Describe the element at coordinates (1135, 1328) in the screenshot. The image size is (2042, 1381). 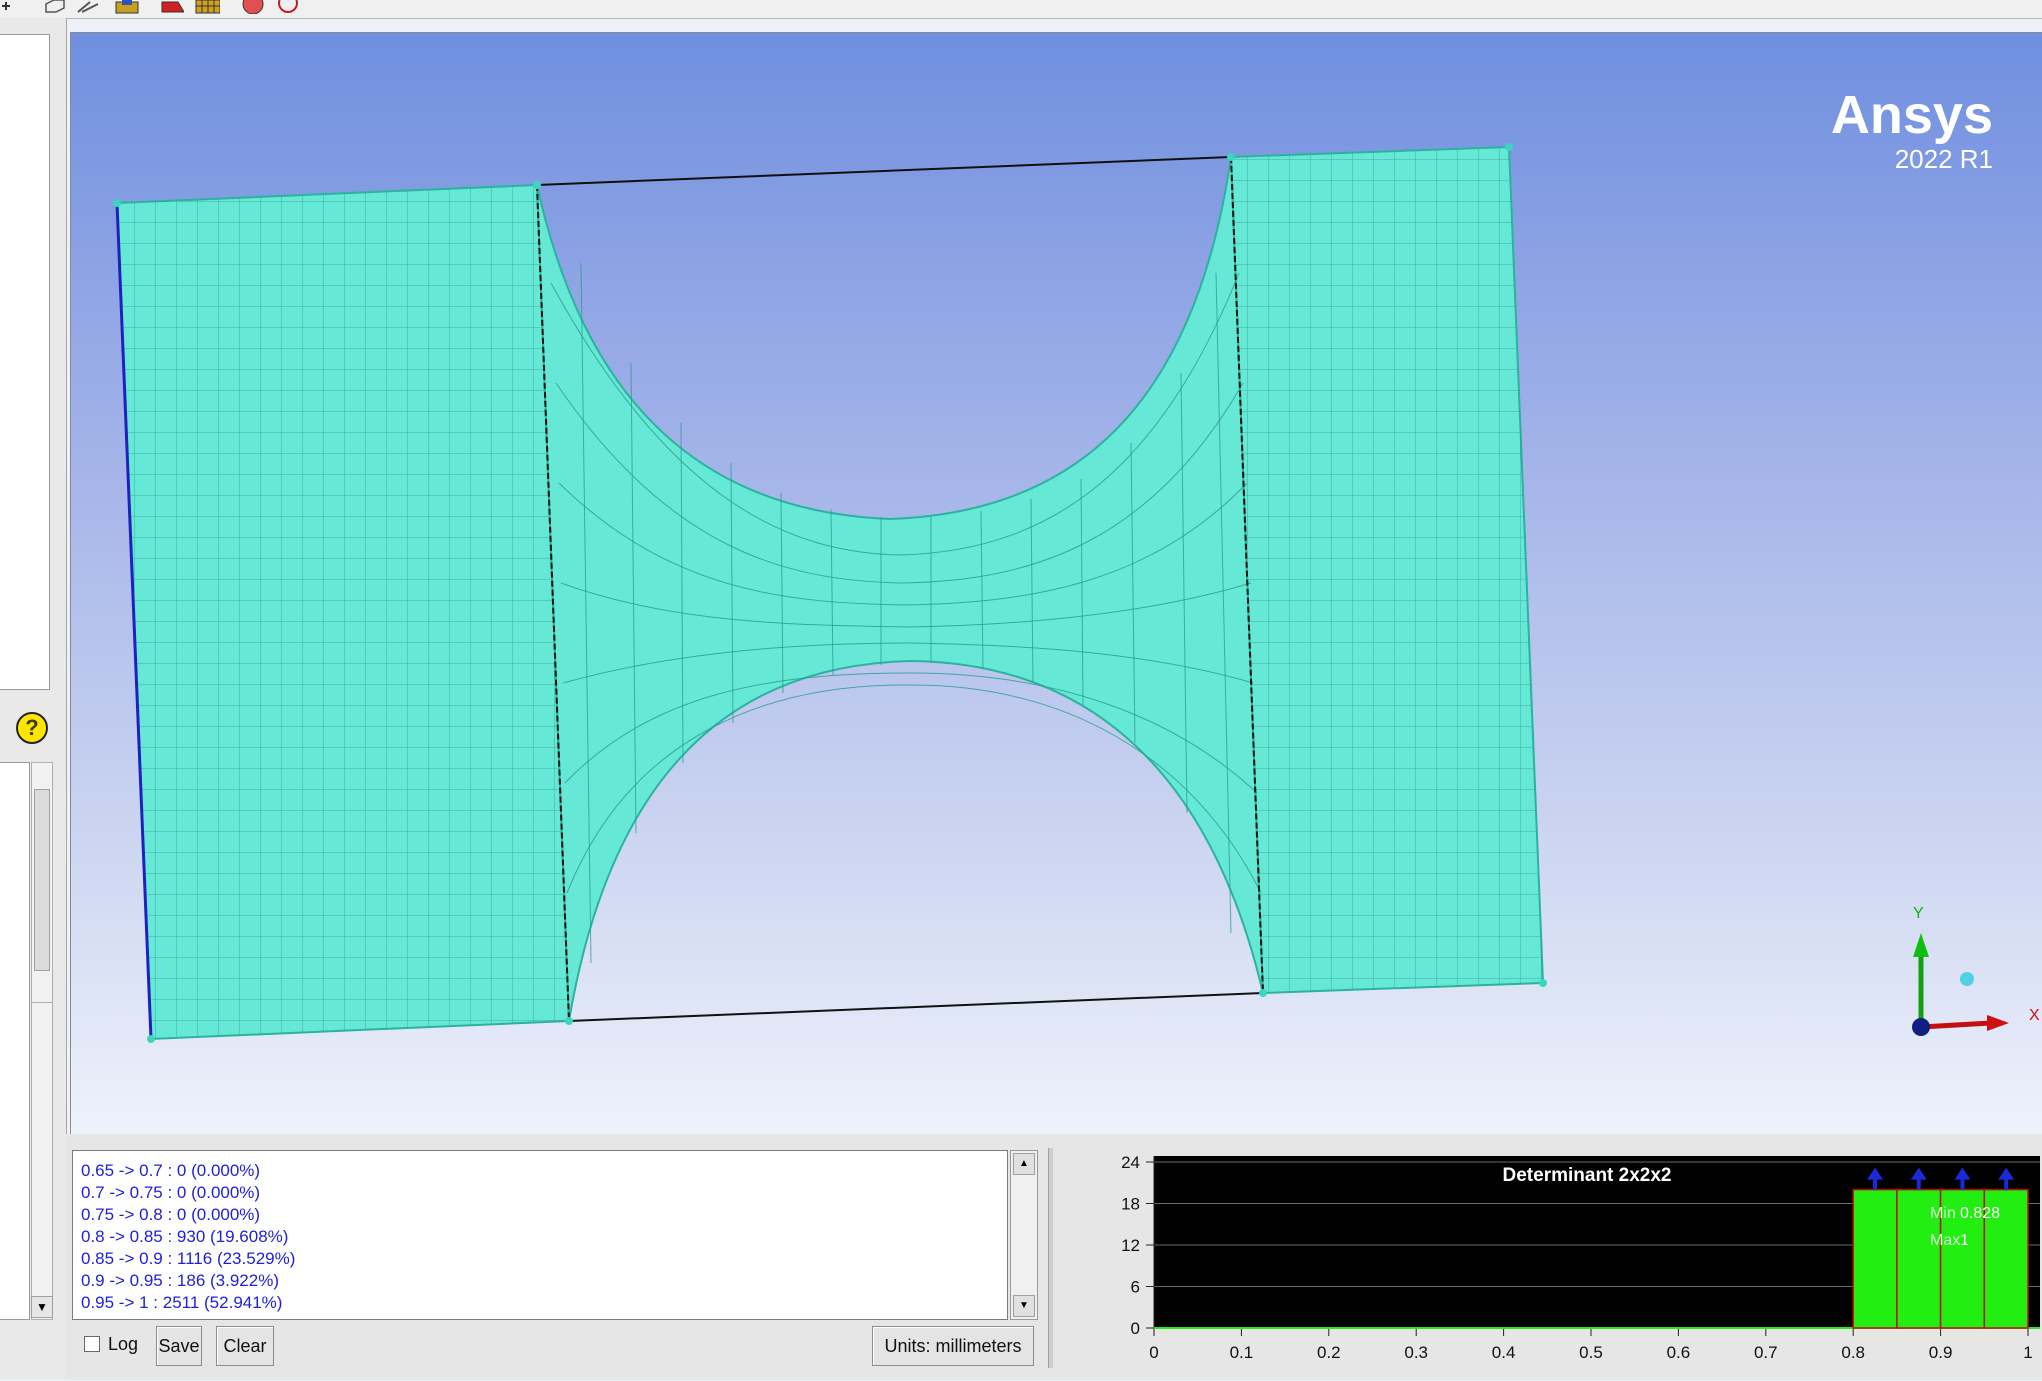
I see `y-tick-label: 0` at that location.